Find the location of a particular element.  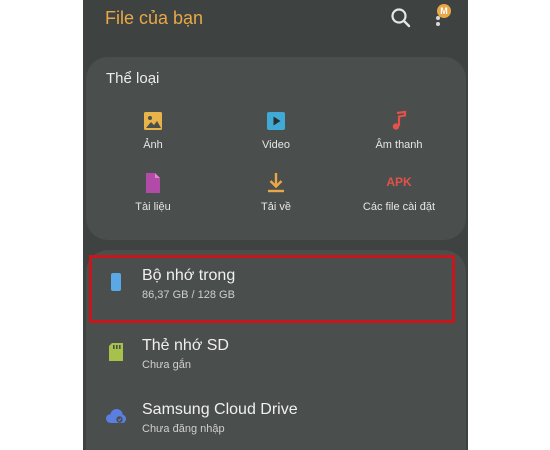

category-label: Âm thanh is located at coordinates (399, 145).